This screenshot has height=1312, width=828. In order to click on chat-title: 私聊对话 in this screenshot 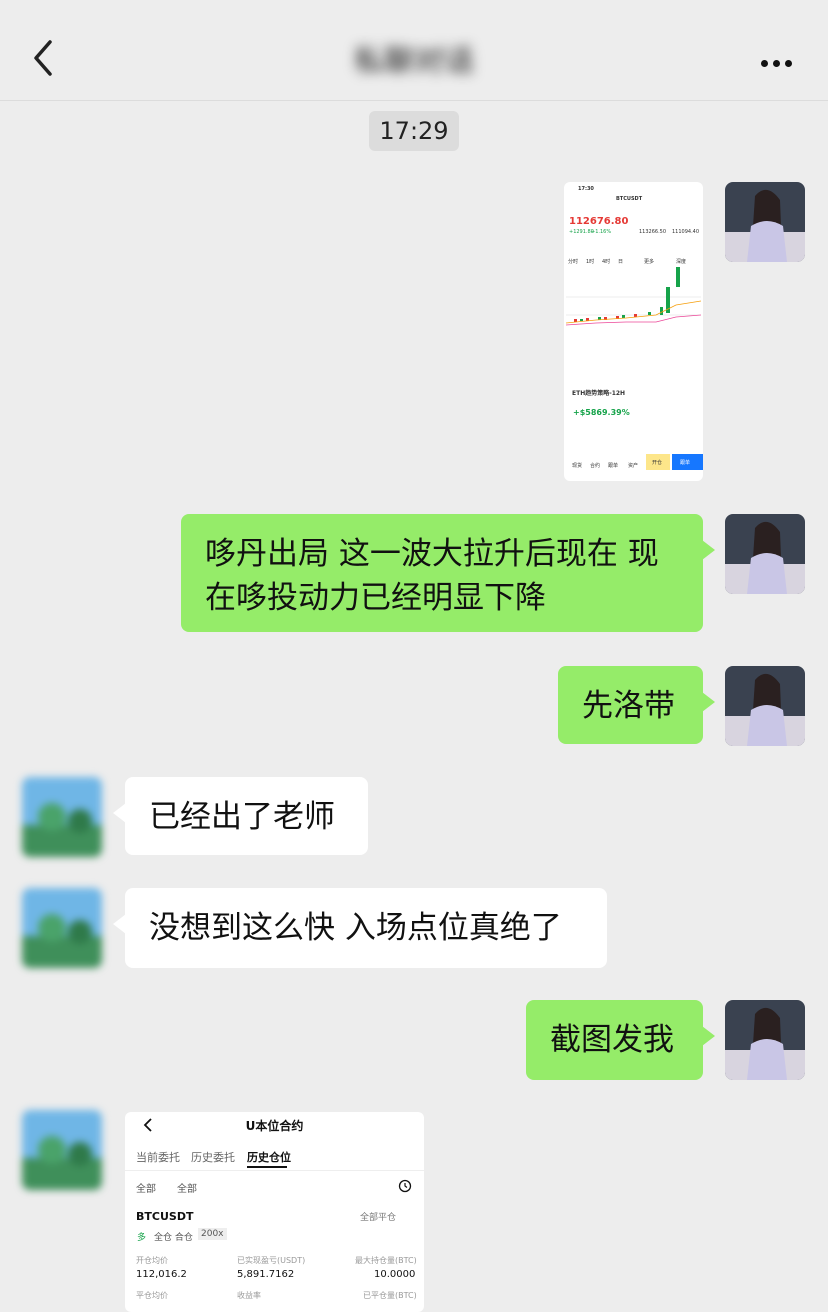, I will do `click(414, 61)`.